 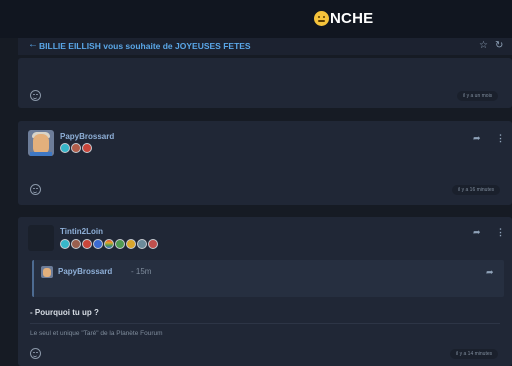 What do you see at coordinates (64, 312) in the screenshot?
I see `post-message: - Pourquoi tu up ?` at bounding box center [64, 312].